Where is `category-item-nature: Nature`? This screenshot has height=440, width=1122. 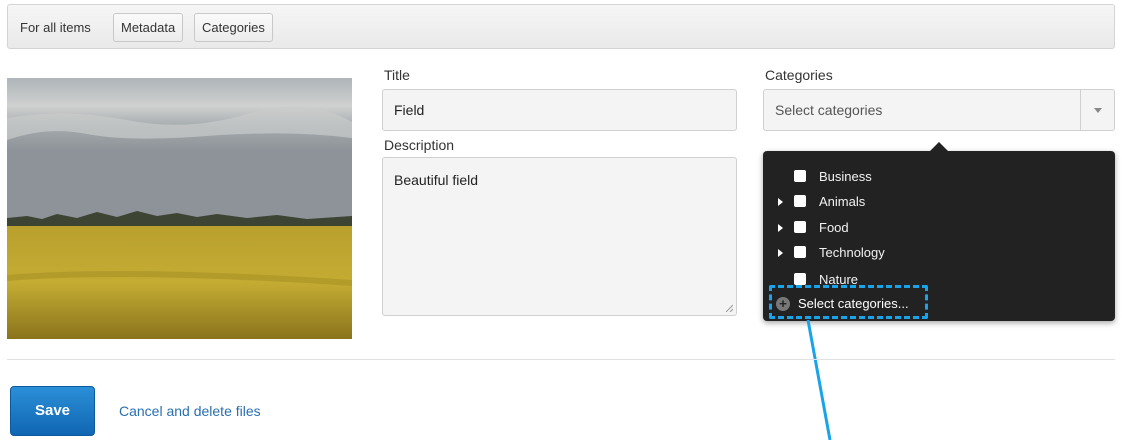 category-item-nature: Nature is located at coordinates (913, 280).